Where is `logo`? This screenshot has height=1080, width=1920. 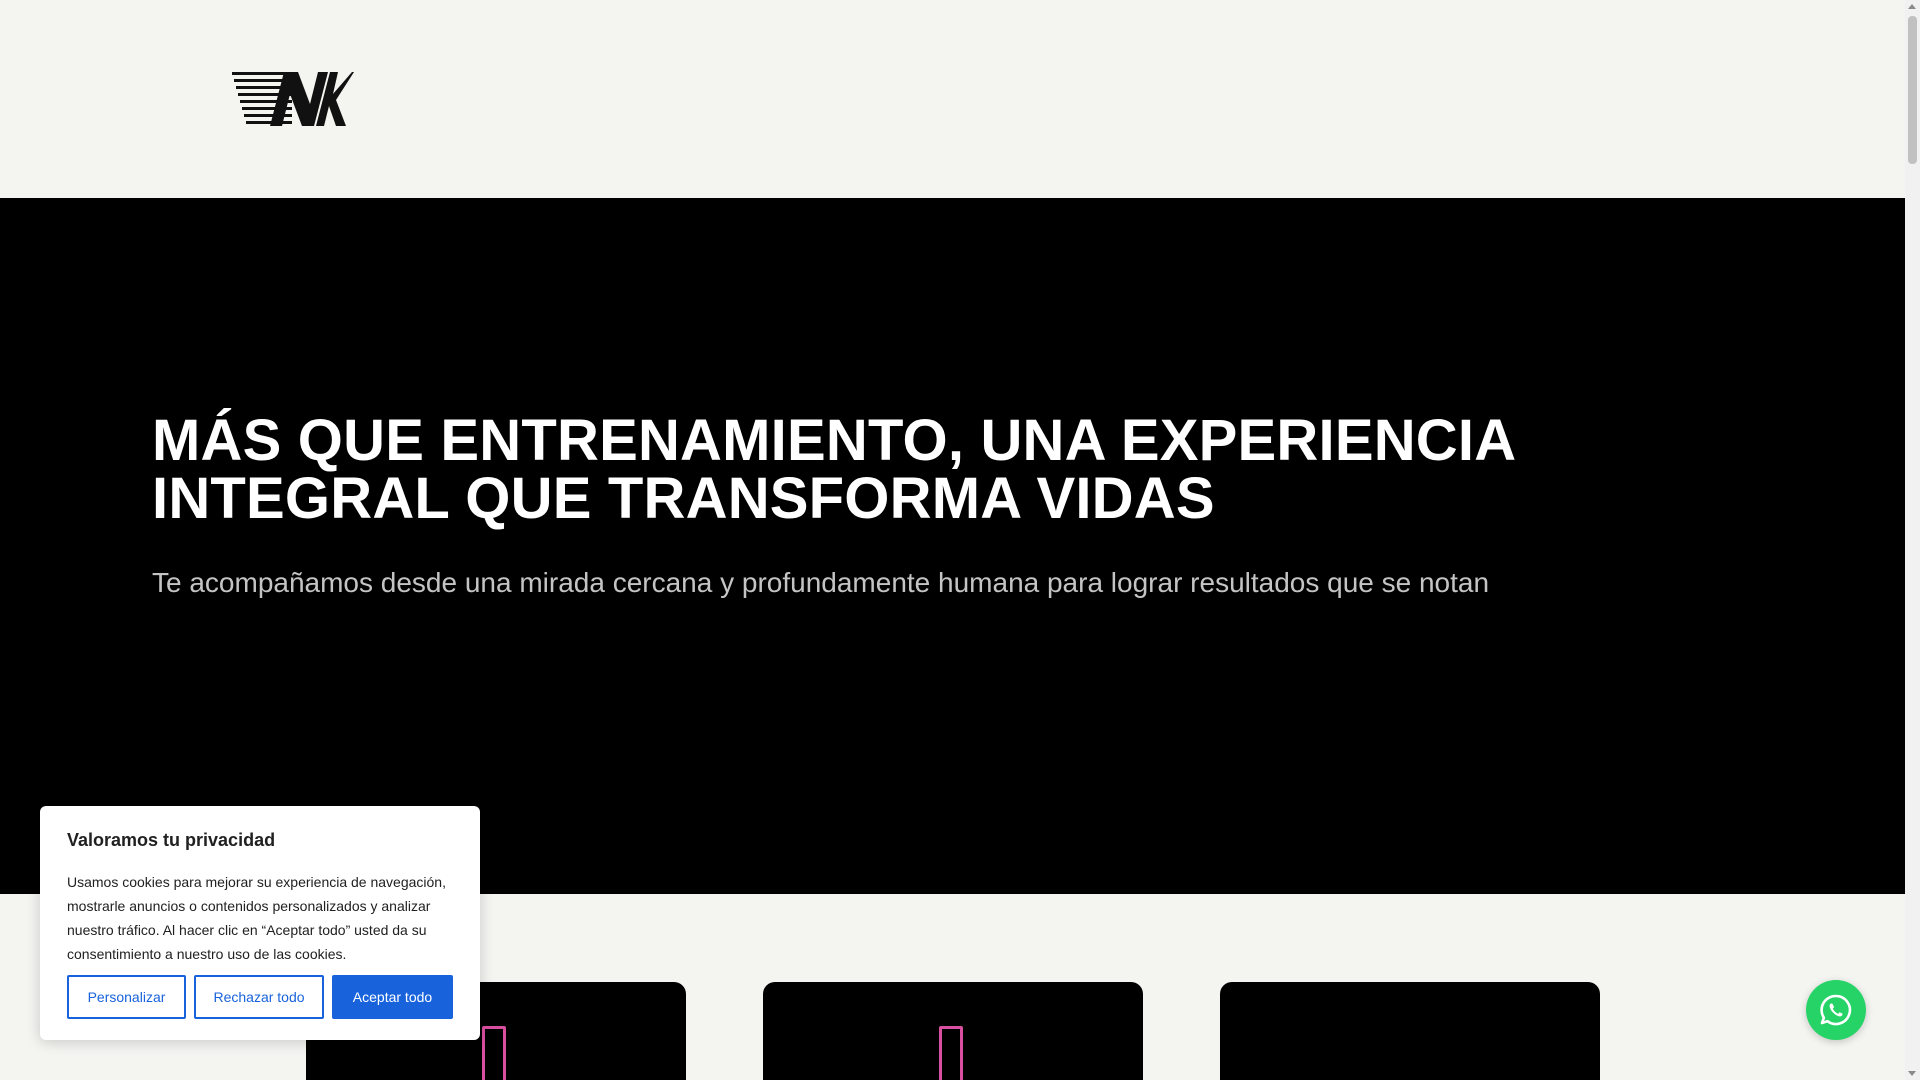
logo is located at coordinates (293, 99).